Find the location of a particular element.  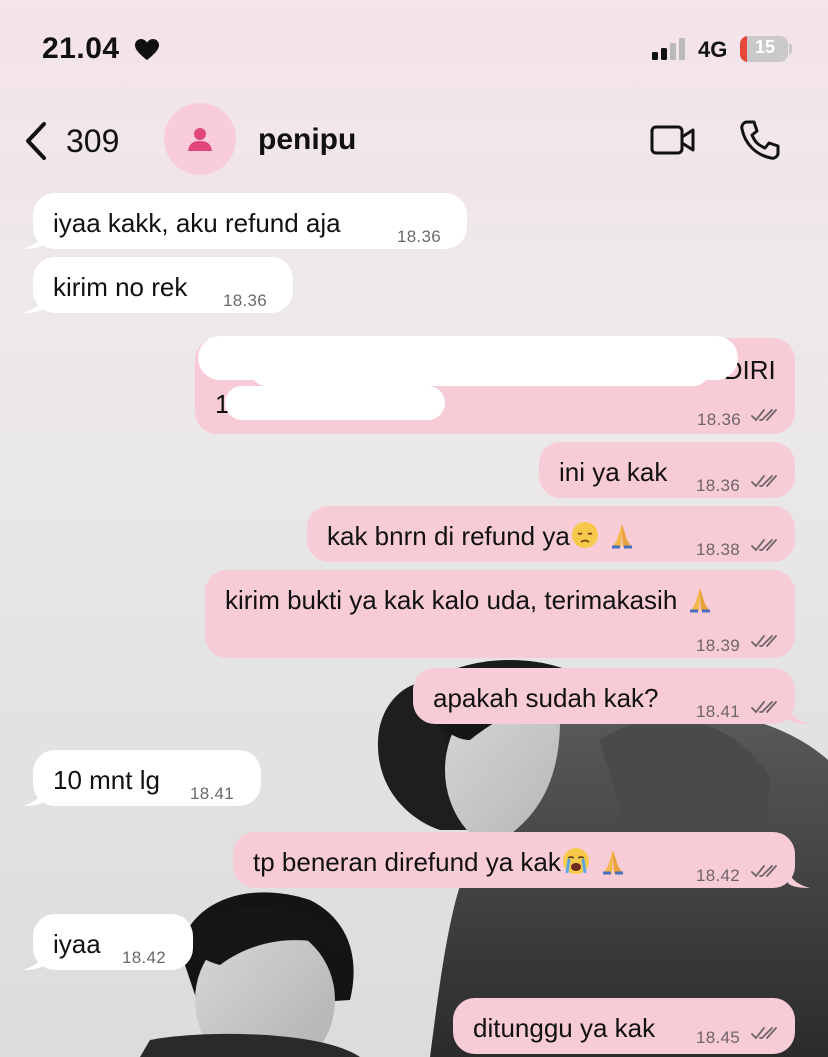

pensive-face-emoji is located at coordinates (584, 535).